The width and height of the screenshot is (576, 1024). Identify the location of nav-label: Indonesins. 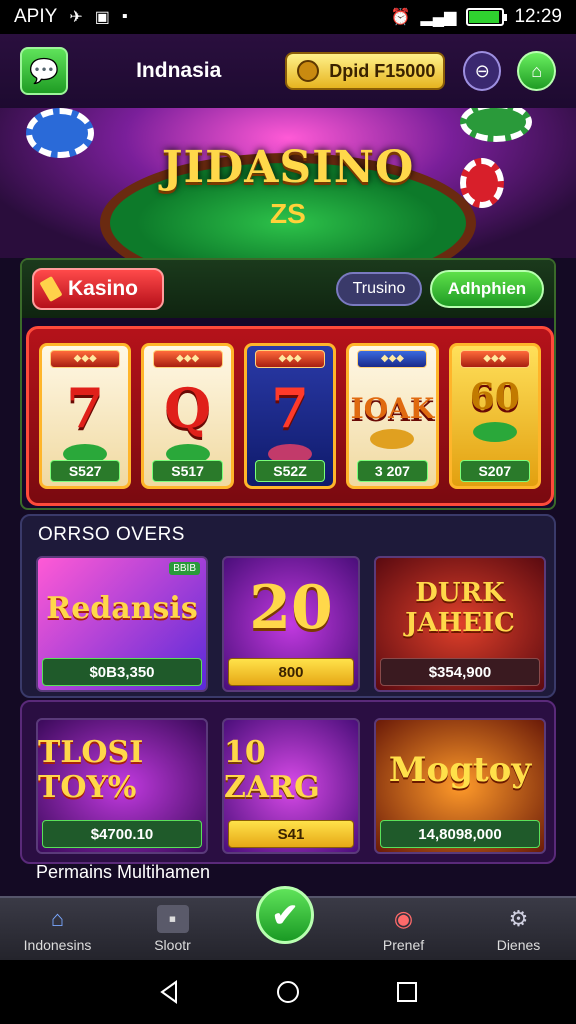
(57, 945).